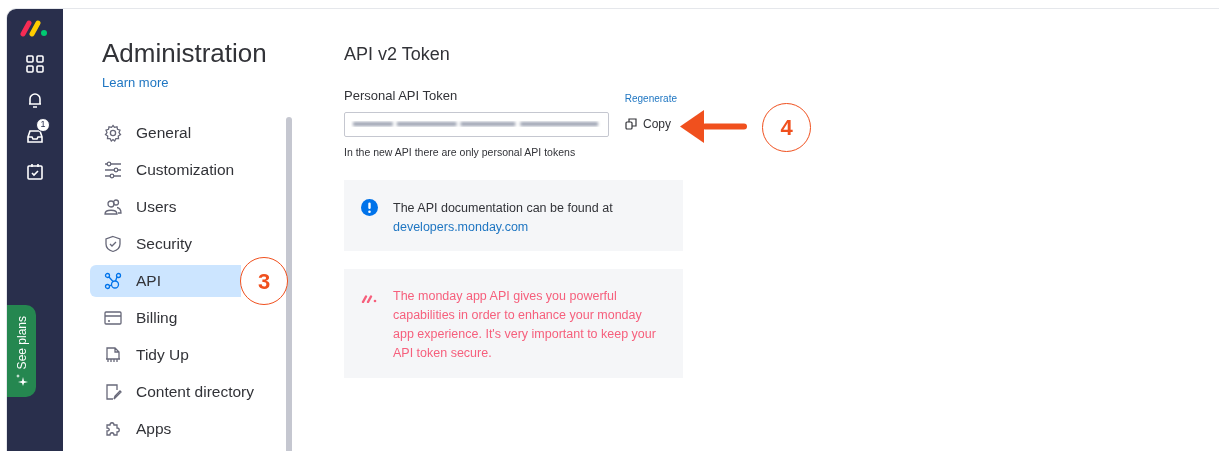 Image resolution: width=1219 pixels, height=451 pixels. Describe the element at coordinates (369, 208) in the screenshot. I see `exclamation-icon` at that location.